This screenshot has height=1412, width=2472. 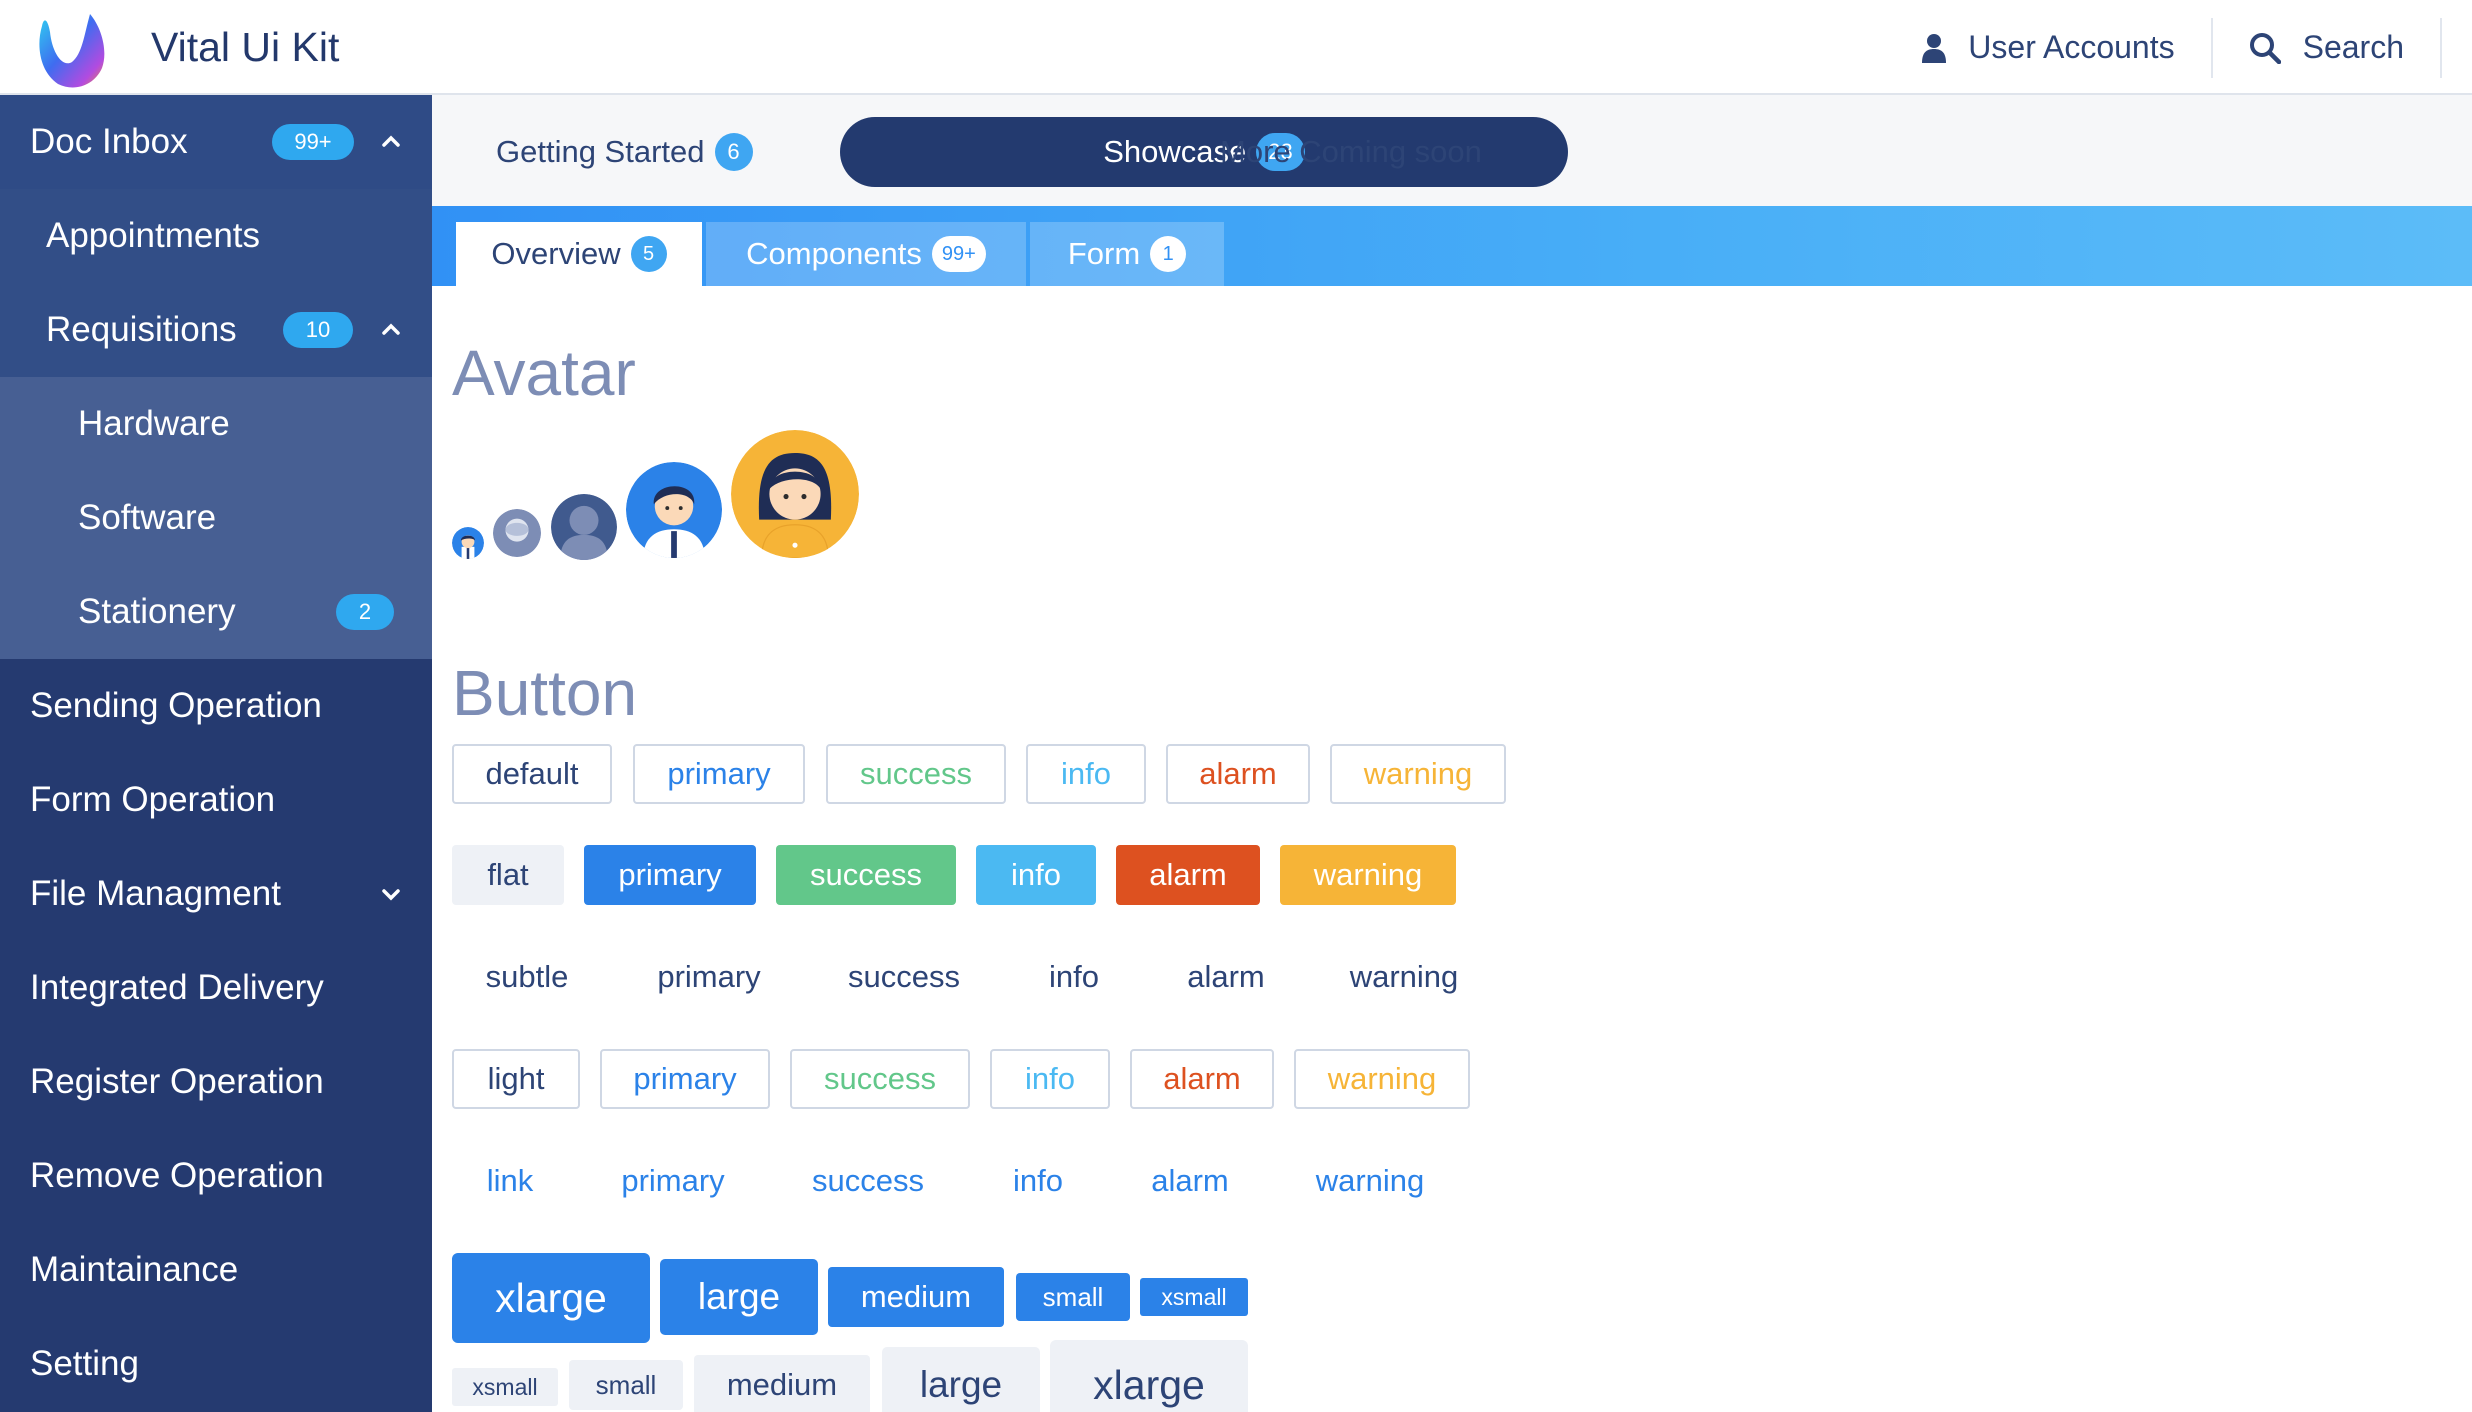 I want to click on chevron-down-icon, so click(x=391, y=894).